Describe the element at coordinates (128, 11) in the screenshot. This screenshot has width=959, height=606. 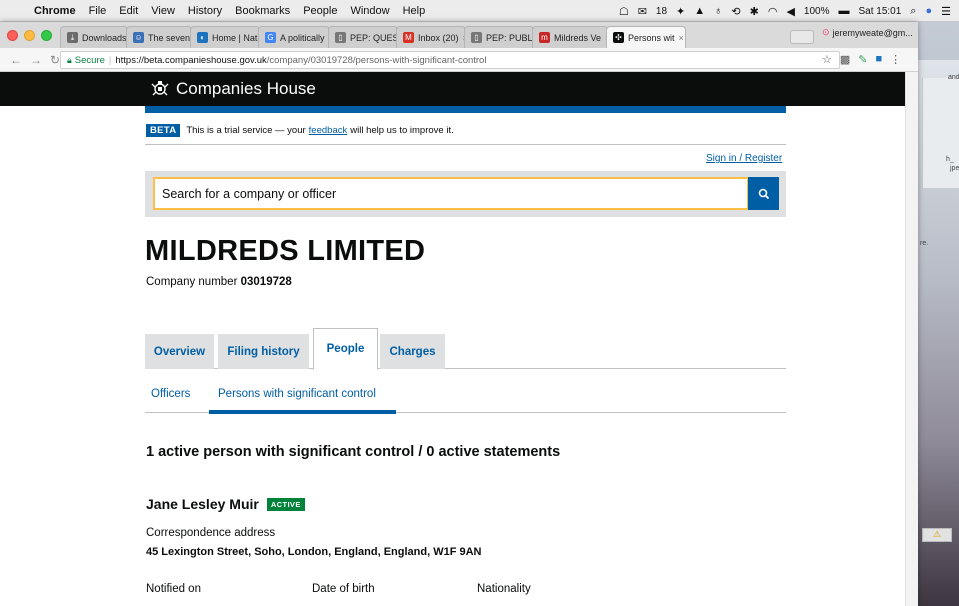
I see `menu-edit: Edit` at that location.